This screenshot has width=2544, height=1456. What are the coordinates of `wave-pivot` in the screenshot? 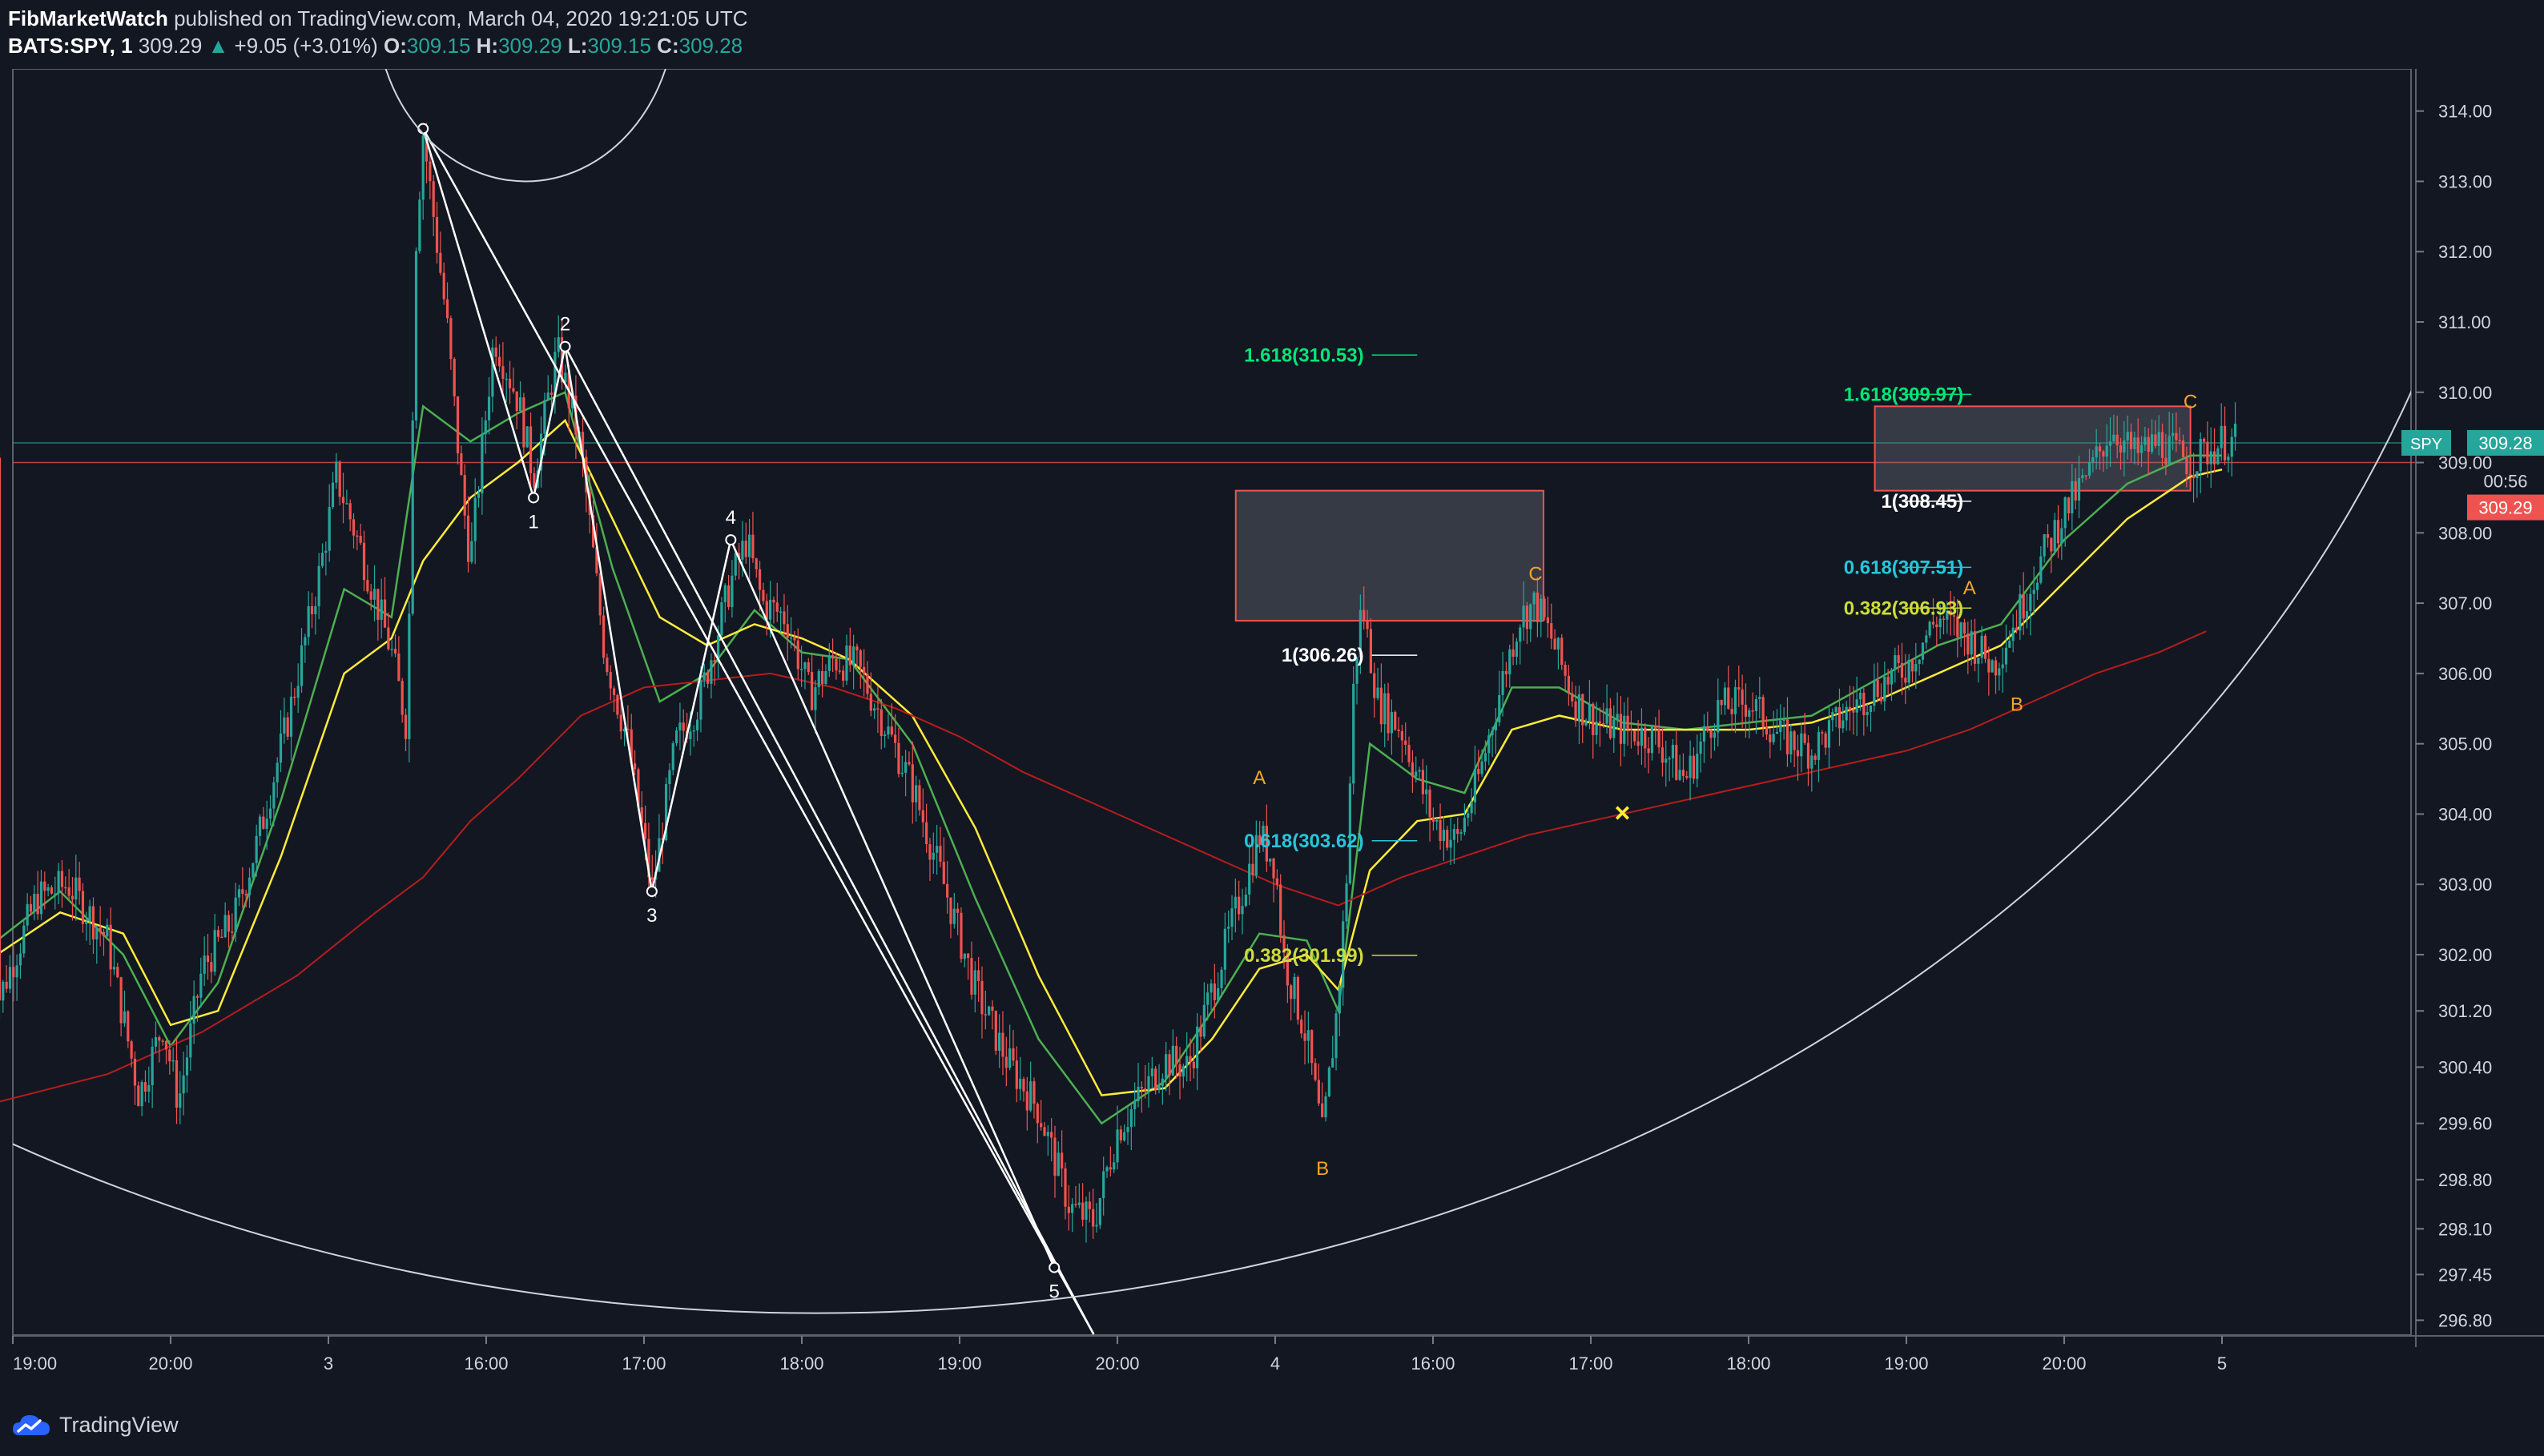 It's located at (1055, 1267).